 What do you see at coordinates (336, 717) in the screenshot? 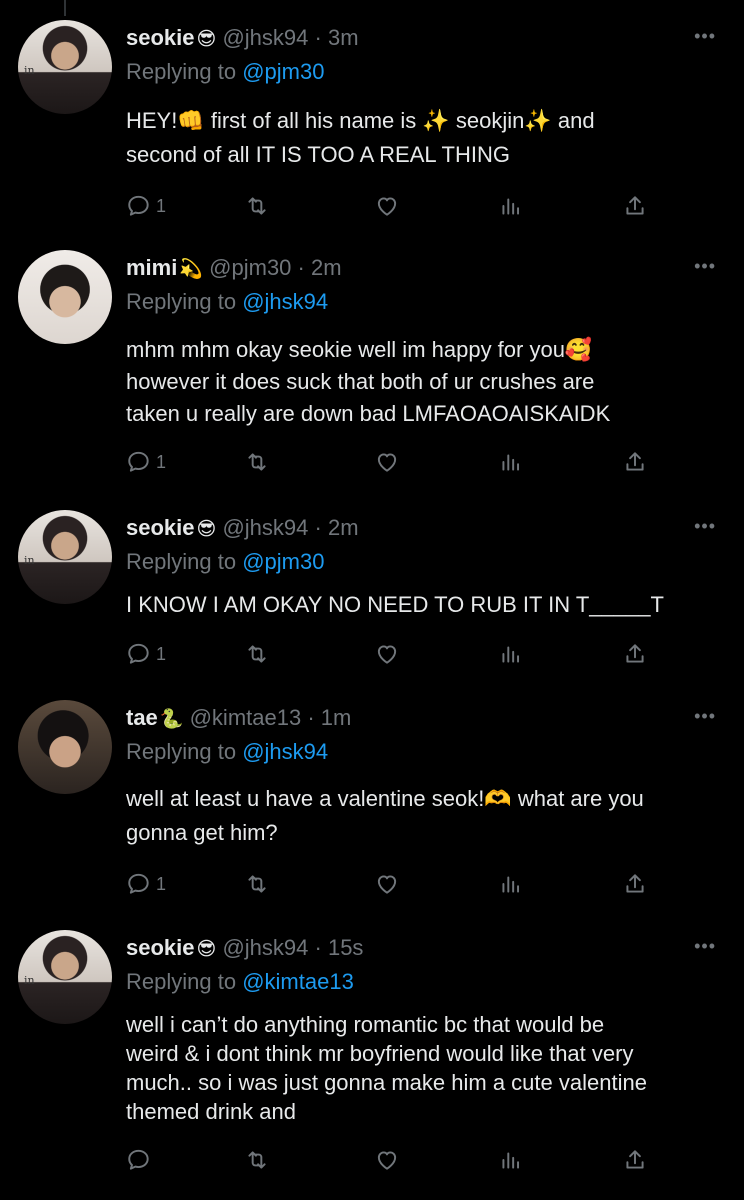
I see `timestamp: 1m` at bounding box center [336, 717].